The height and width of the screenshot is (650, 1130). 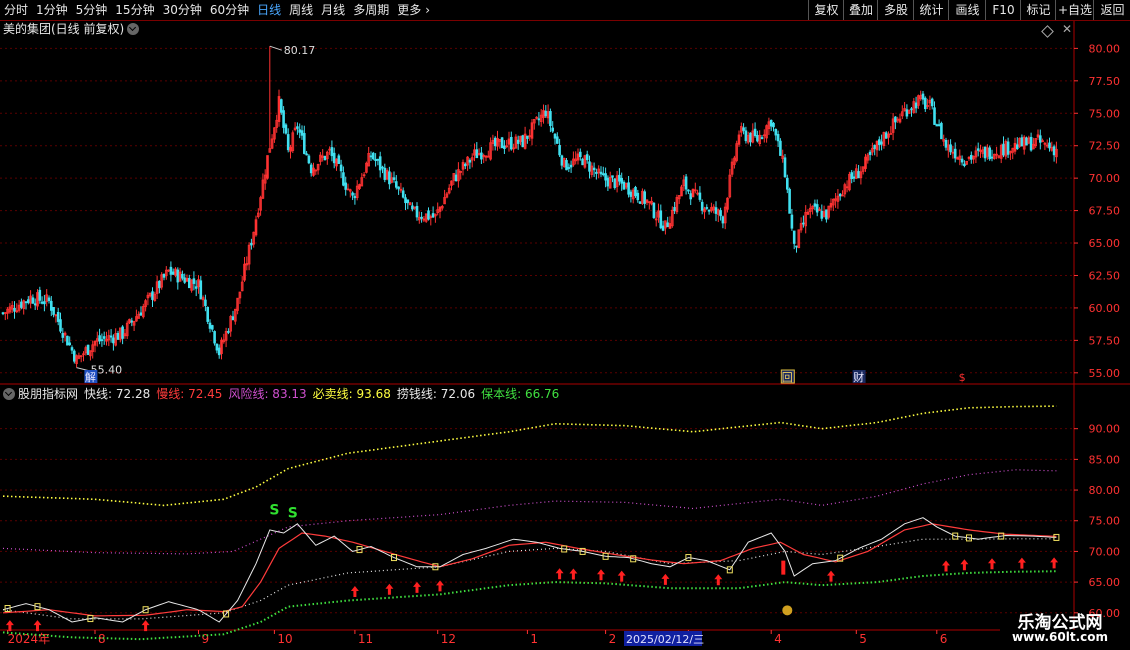 I want to click on x-tick-label: 6, so click(x=944, y=639).